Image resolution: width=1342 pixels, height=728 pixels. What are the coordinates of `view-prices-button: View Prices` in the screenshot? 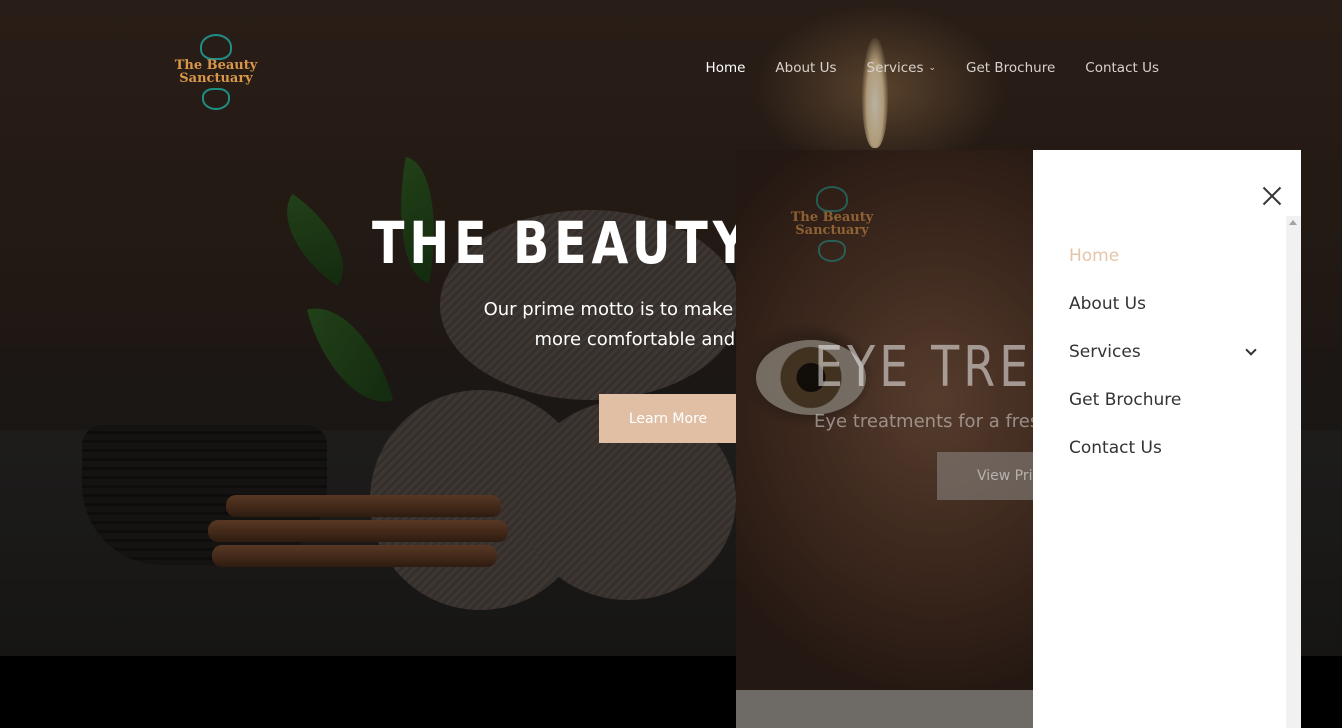 It's located at (985, 476).